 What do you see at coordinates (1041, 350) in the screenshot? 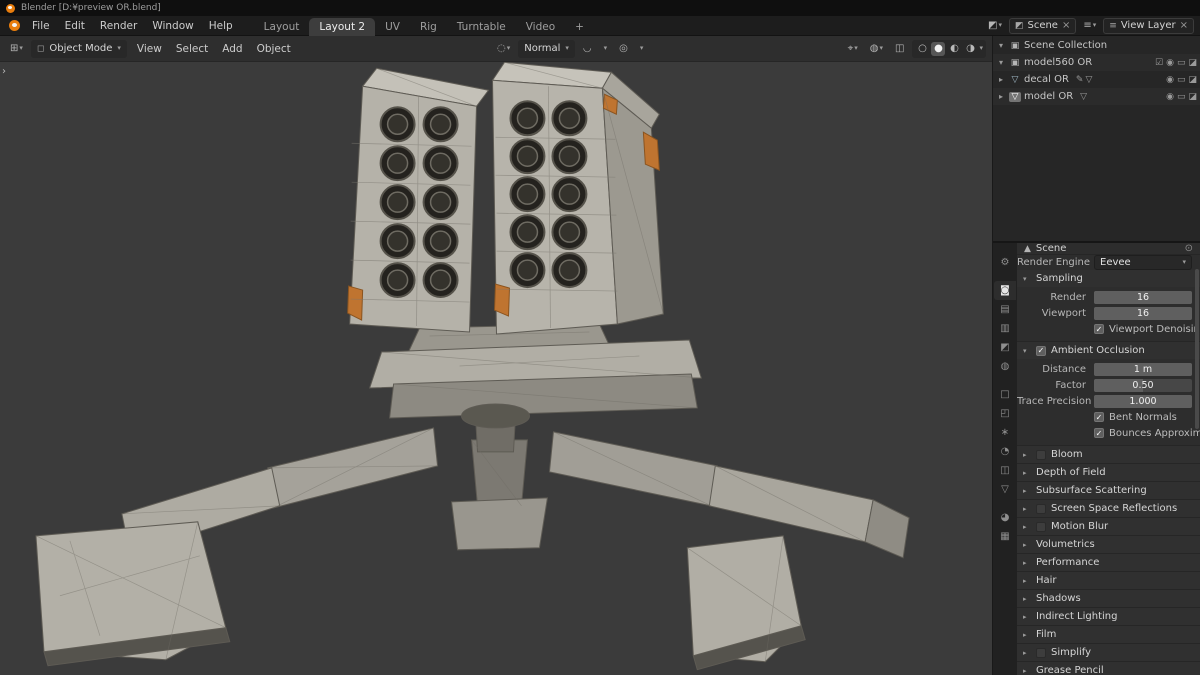
I see `checkbox-ambient-occlusion: ✓` at bounding box center [1041, 350].